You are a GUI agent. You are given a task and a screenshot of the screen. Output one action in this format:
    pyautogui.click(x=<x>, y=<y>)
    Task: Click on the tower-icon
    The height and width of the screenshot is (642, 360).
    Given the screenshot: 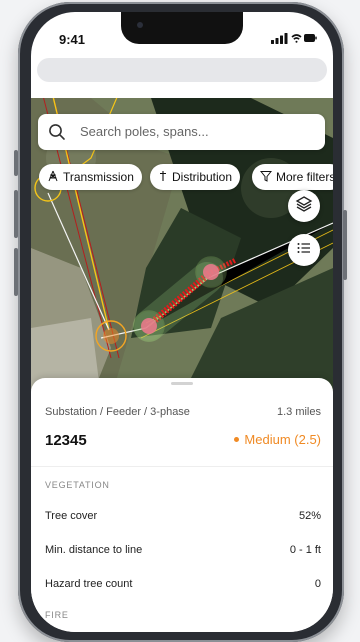 What is the action you would take?
    pyautogui.click(x=53, y=177)
    